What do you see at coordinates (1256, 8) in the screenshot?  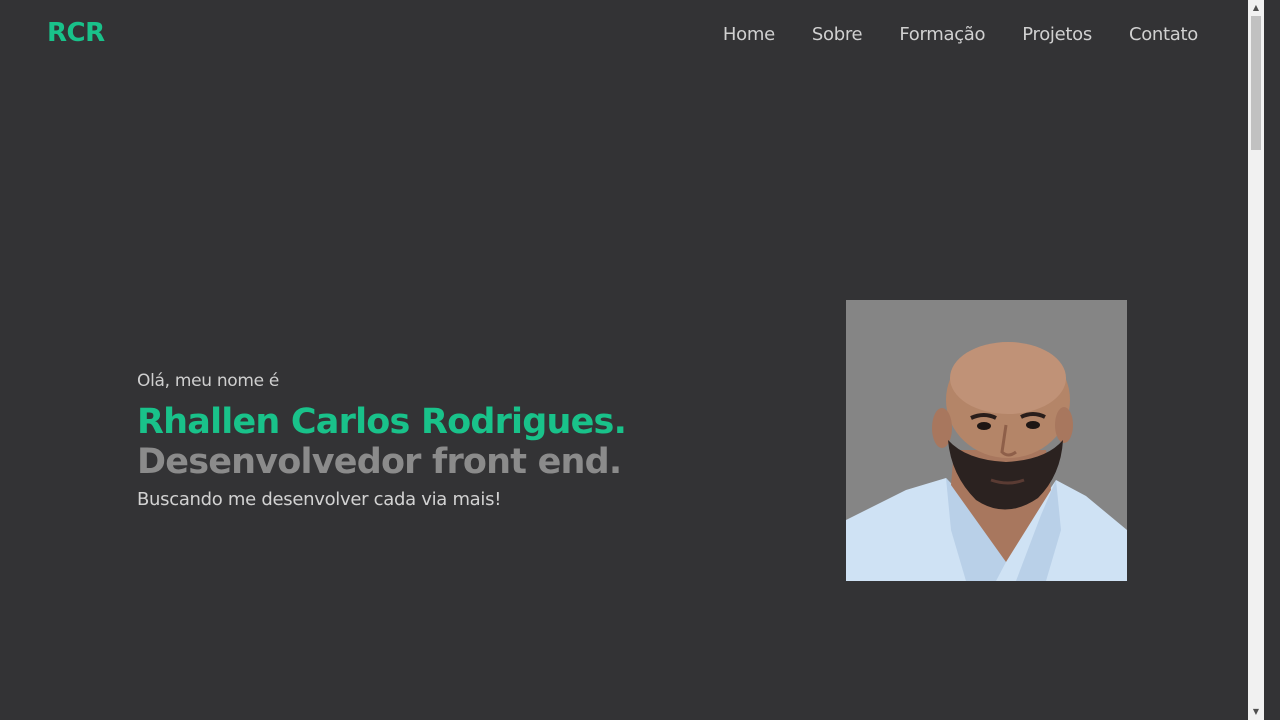 I see `triangle-up-icon: ▲` at bounding box center [1256, 8].